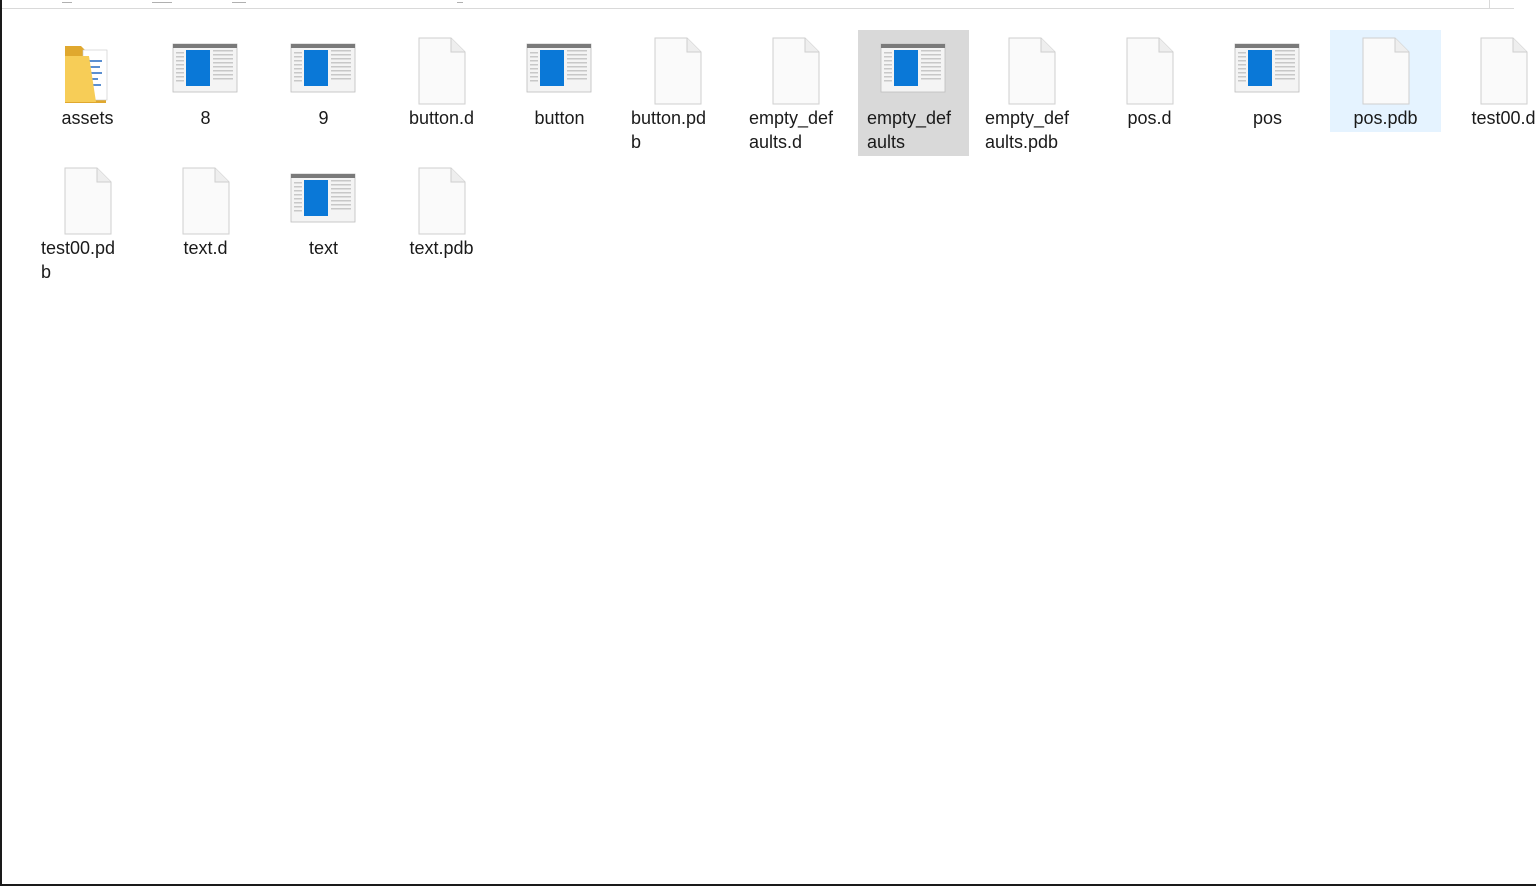 The image size is (1536, 886). I want to click on file-item: 9, so click(323, 81).